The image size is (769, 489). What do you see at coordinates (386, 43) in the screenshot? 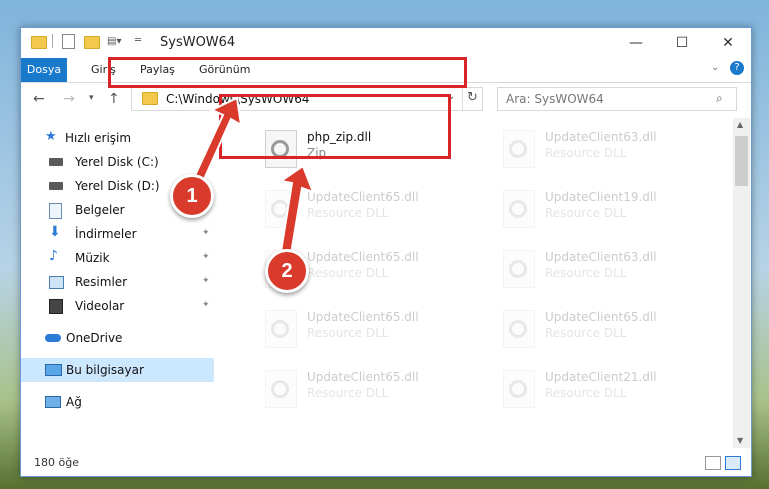
I see `title-bar: ▤▾ ═ SysWOW64 — ☐ ✕` at bounding box center [386, 43].